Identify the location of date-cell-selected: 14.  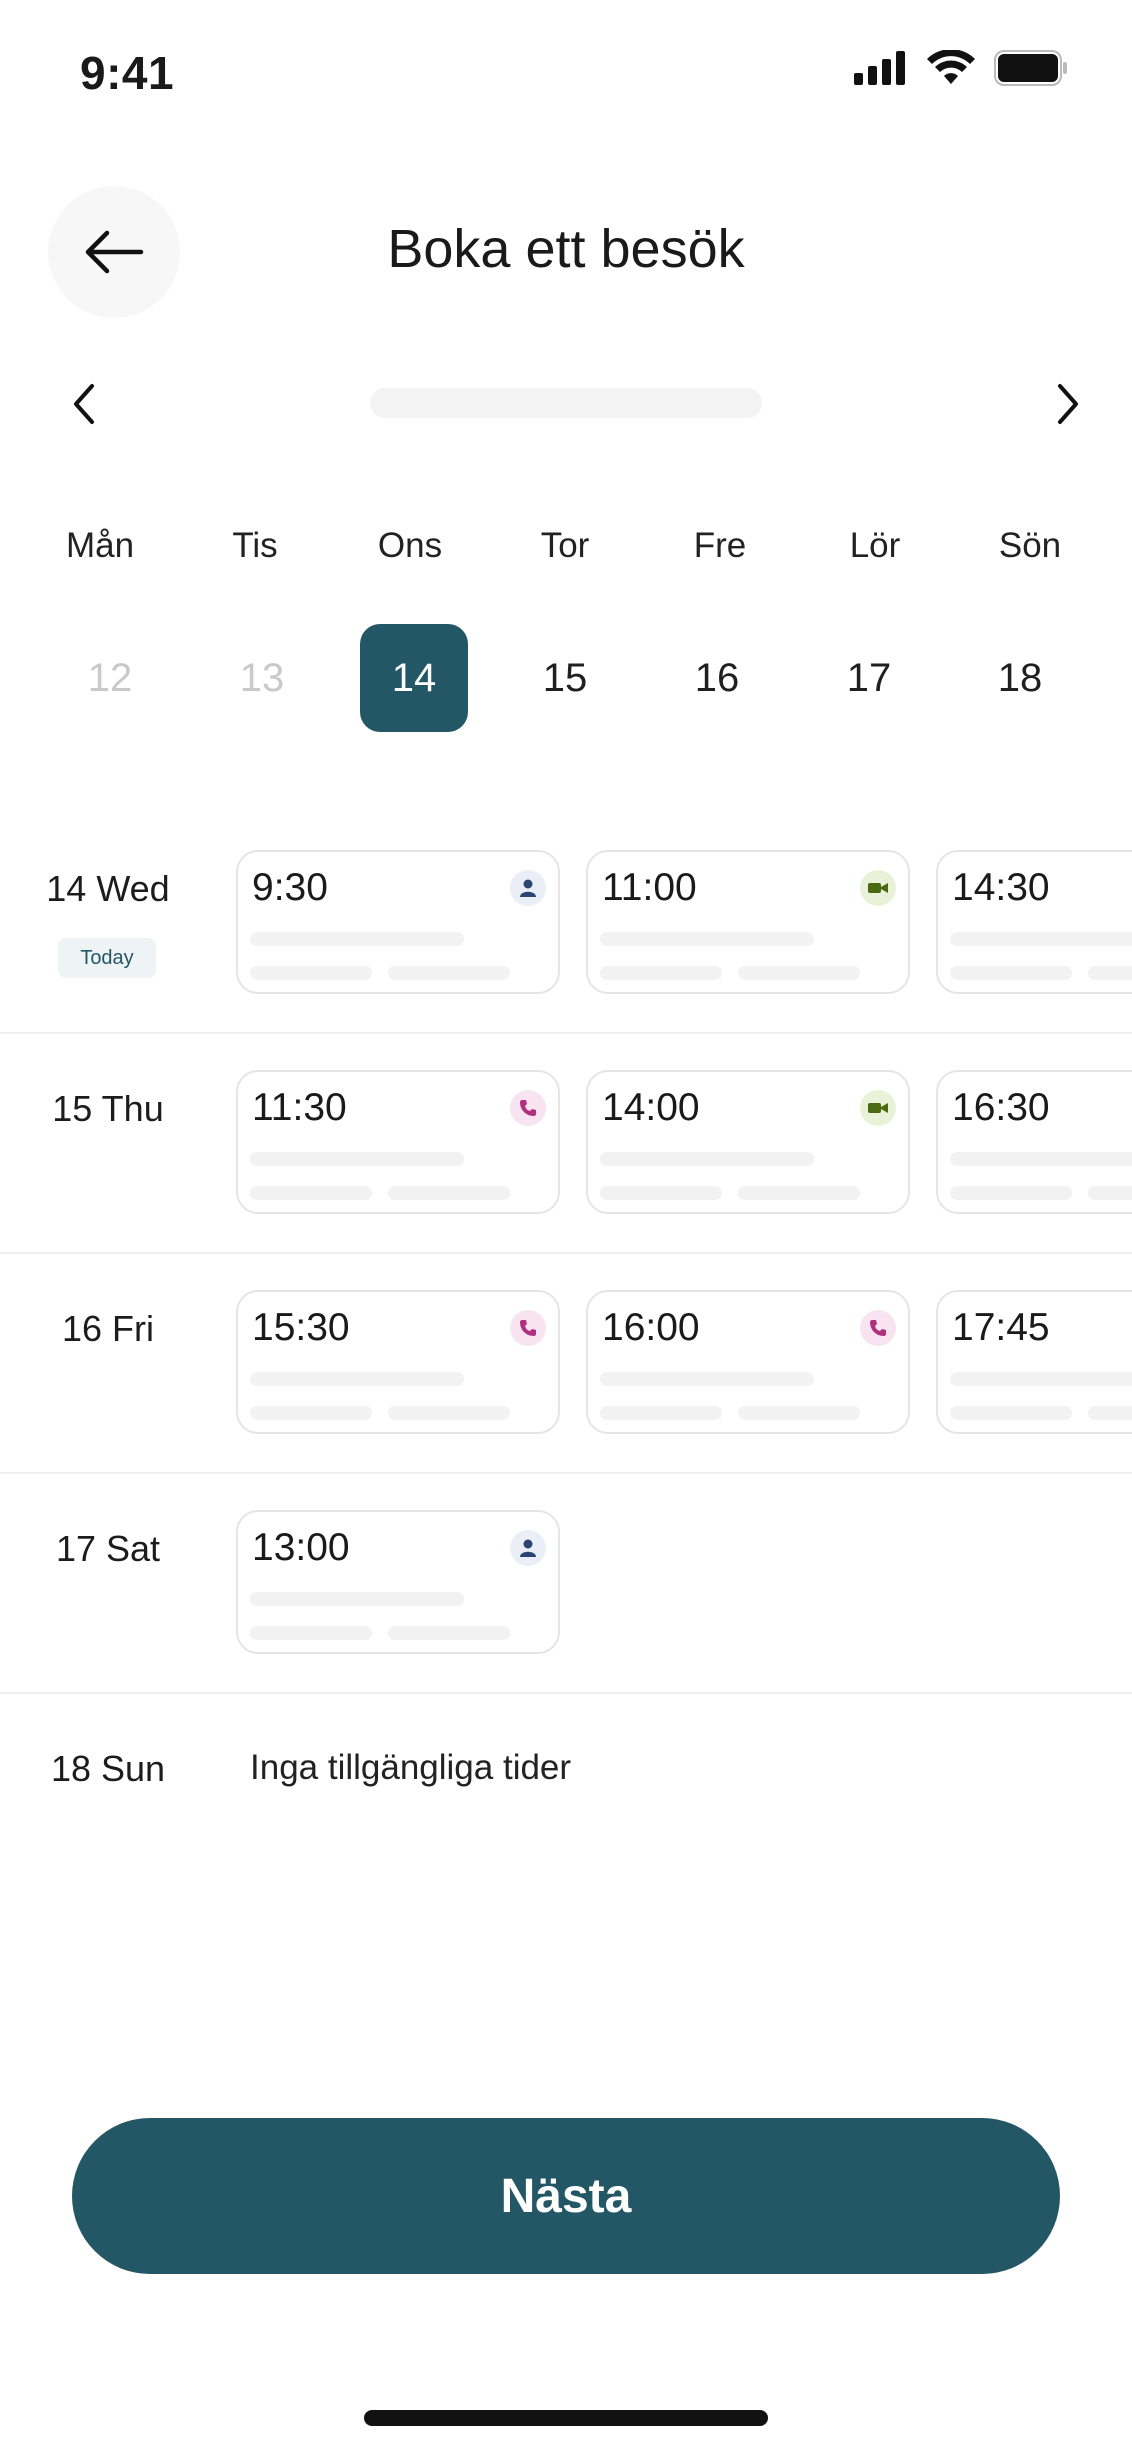
(414, 678).